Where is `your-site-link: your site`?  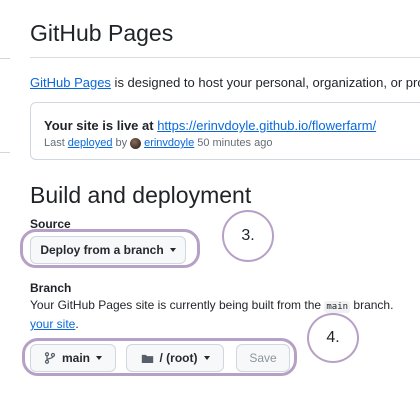
your-site-link: your site is located at coordinates (52, 324).